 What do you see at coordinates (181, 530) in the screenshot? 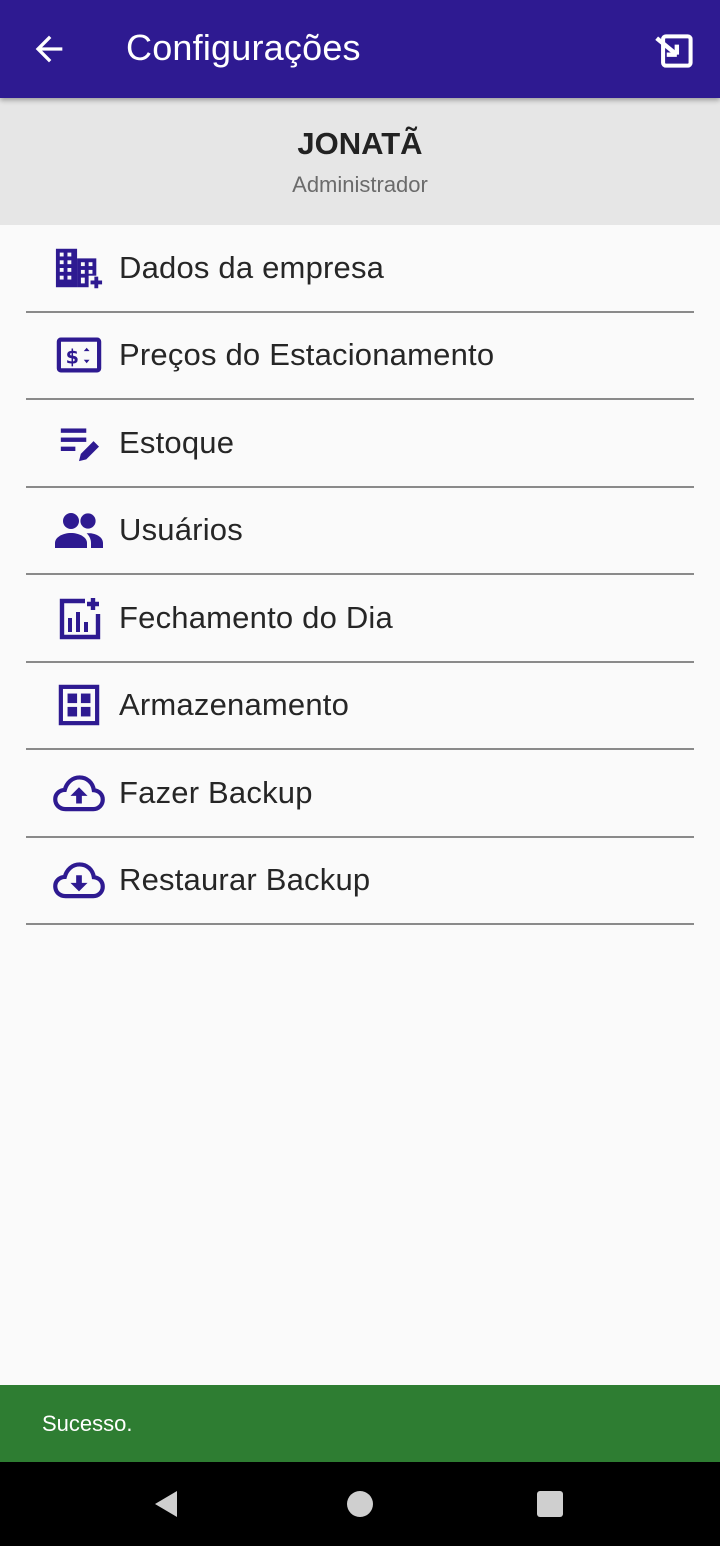
I see `menu-item-label: Usuários` at bounding box center [181, 530].